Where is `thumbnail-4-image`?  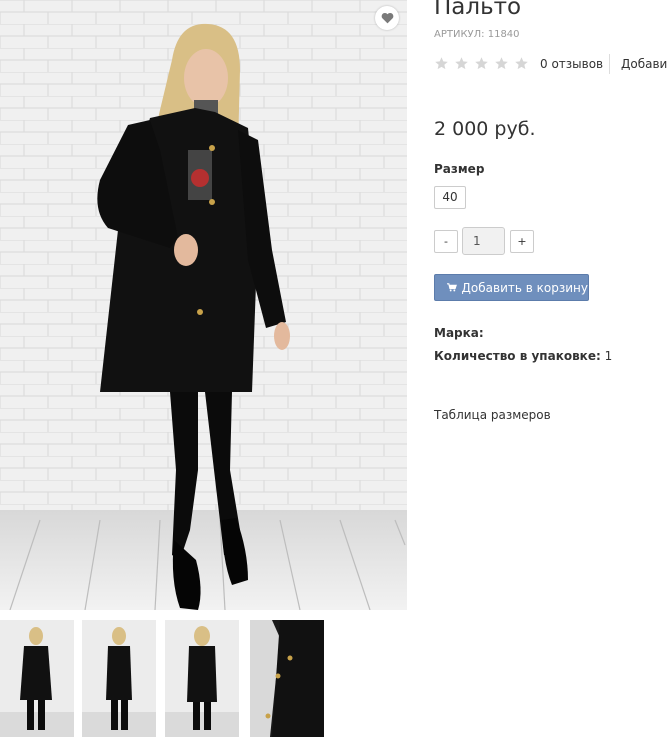 thumbnail-4-image is located at coordinates (287, 678).